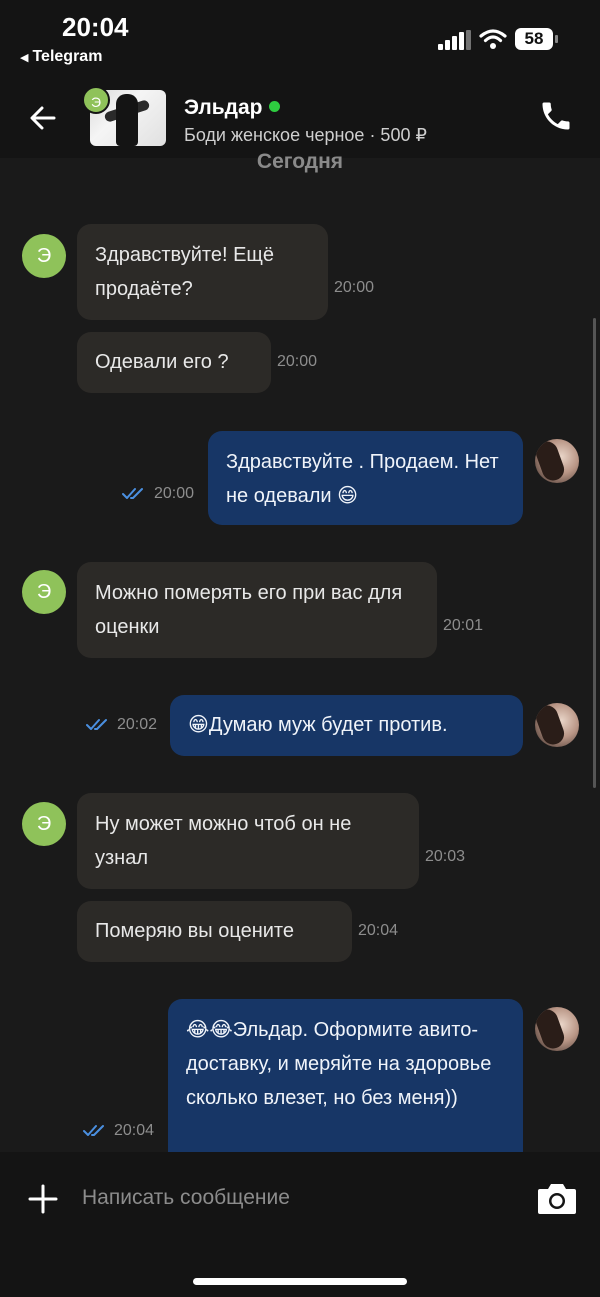 This screenshot has height=1297, width=600. I want to click on incoming-message: Померяю вы оцените, so click(214, 931).